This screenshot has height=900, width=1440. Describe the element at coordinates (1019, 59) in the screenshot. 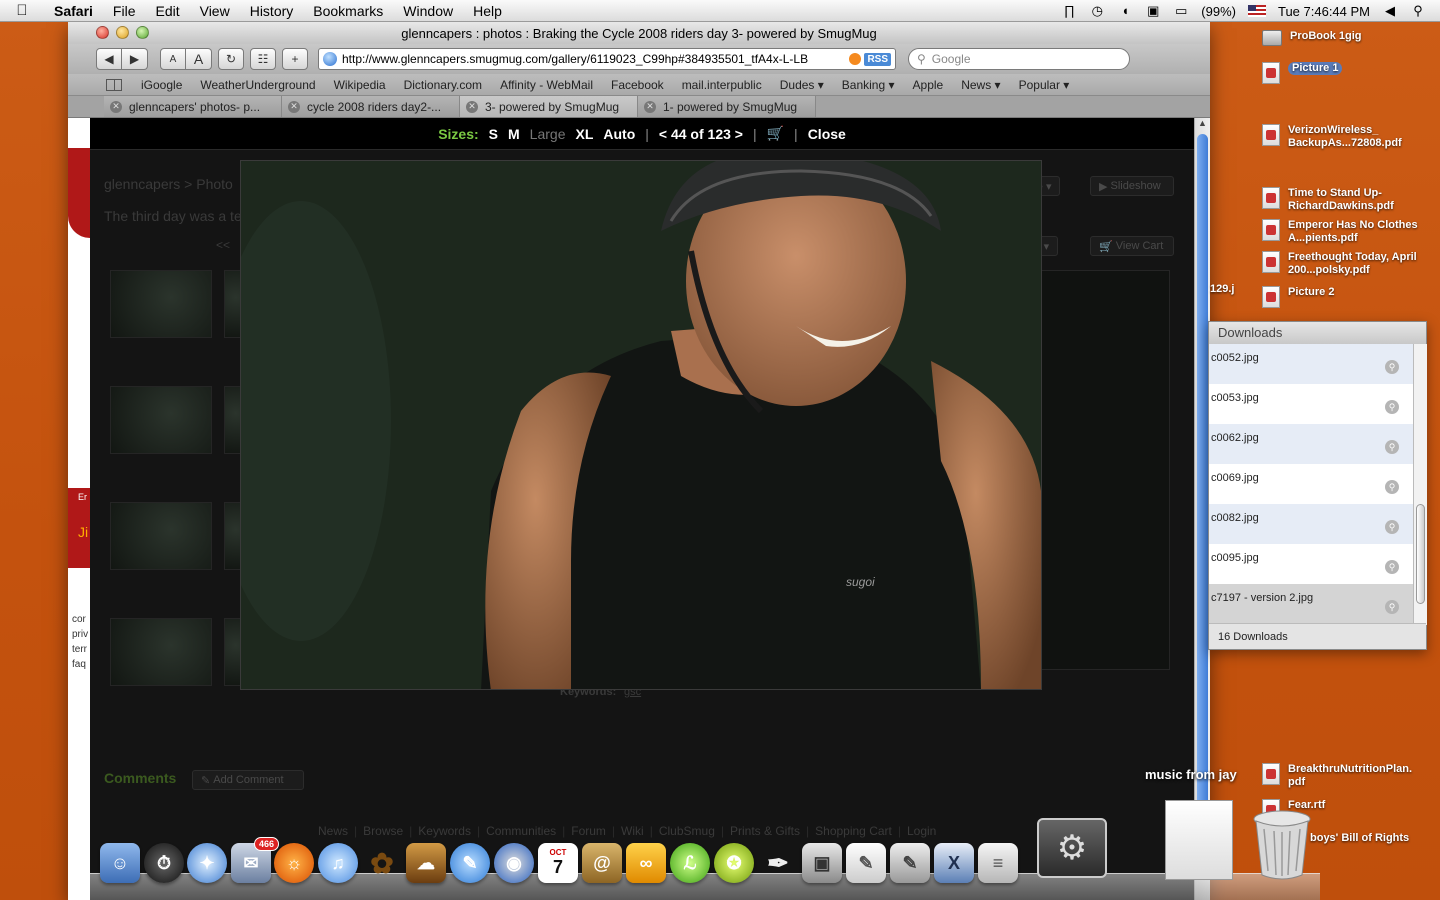

I see `search-field: ⚲ Google` at that location.